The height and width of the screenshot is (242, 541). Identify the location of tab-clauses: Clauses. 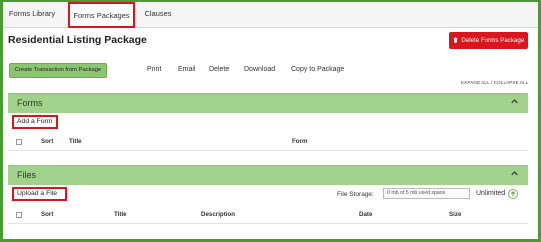
(158, 15).